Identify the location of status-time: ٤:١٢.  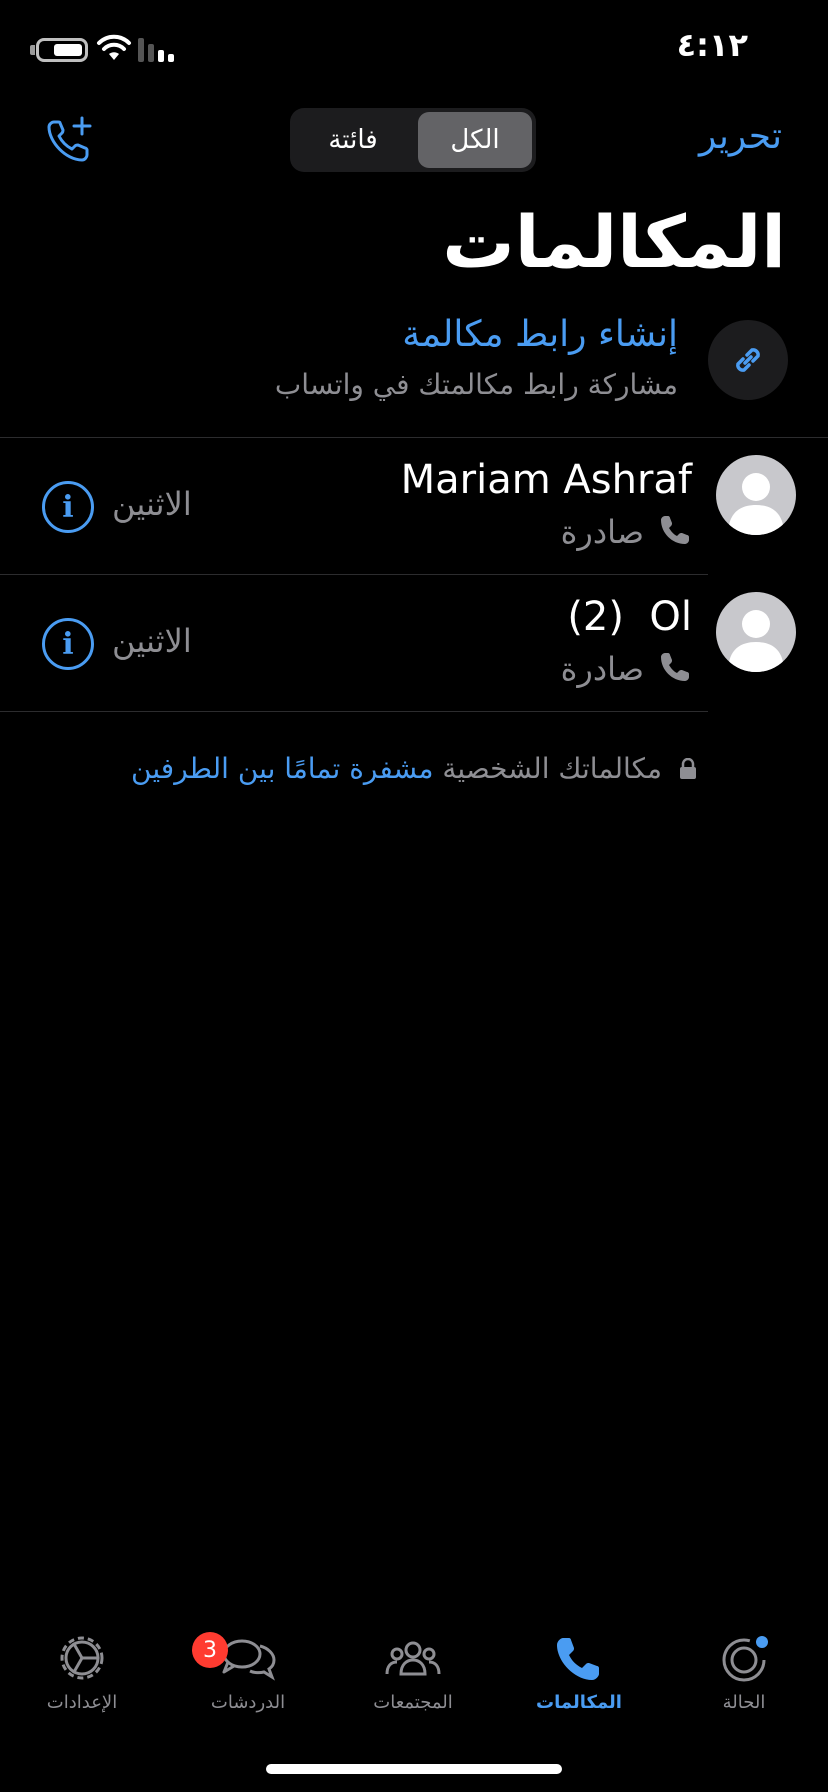
(712, 45).